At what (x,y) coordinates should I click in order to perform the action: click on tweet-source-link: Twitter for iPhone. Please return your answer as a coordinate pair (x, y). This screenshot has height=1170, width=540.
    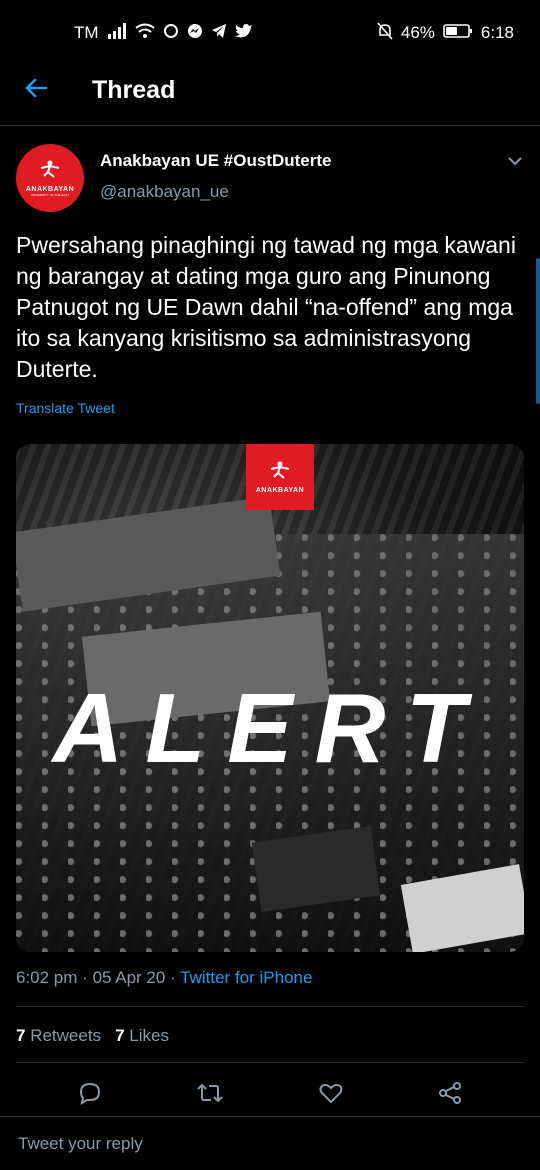
    Looking at the image, I should click on (246, 977).